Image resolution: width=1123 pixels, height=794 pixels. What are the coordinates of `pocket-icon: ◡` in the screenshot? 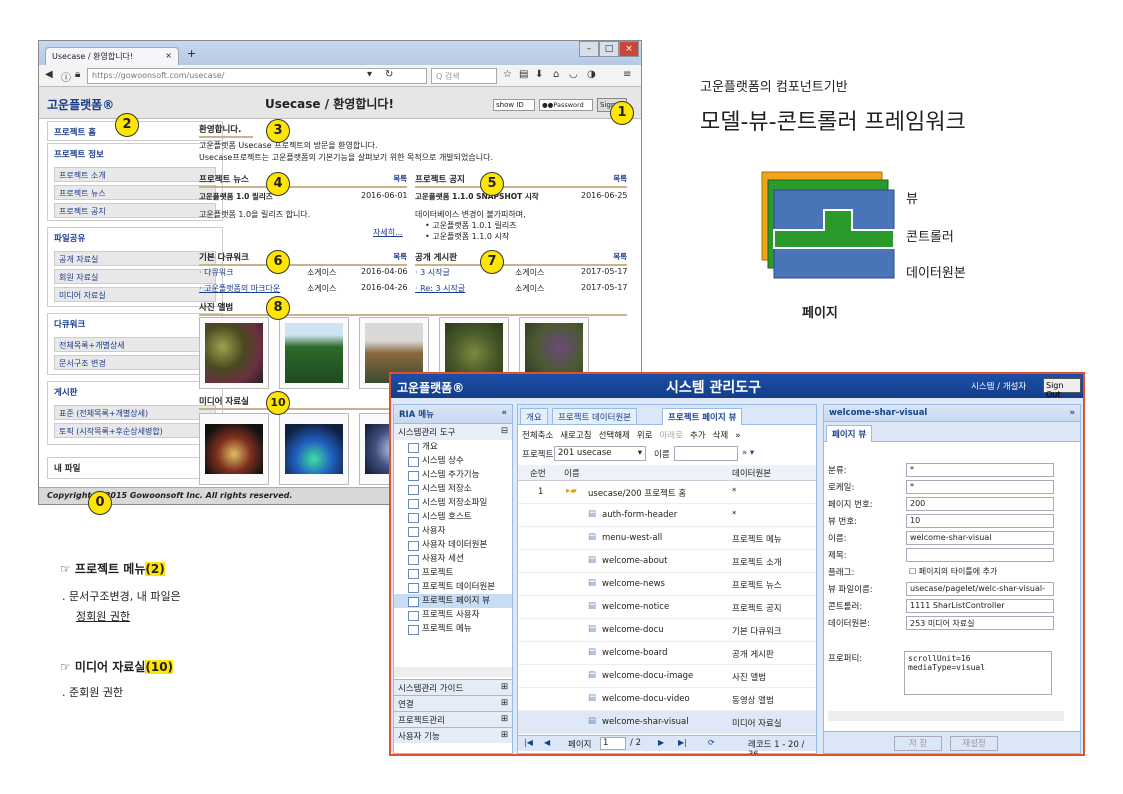 It's located at (573, 74).